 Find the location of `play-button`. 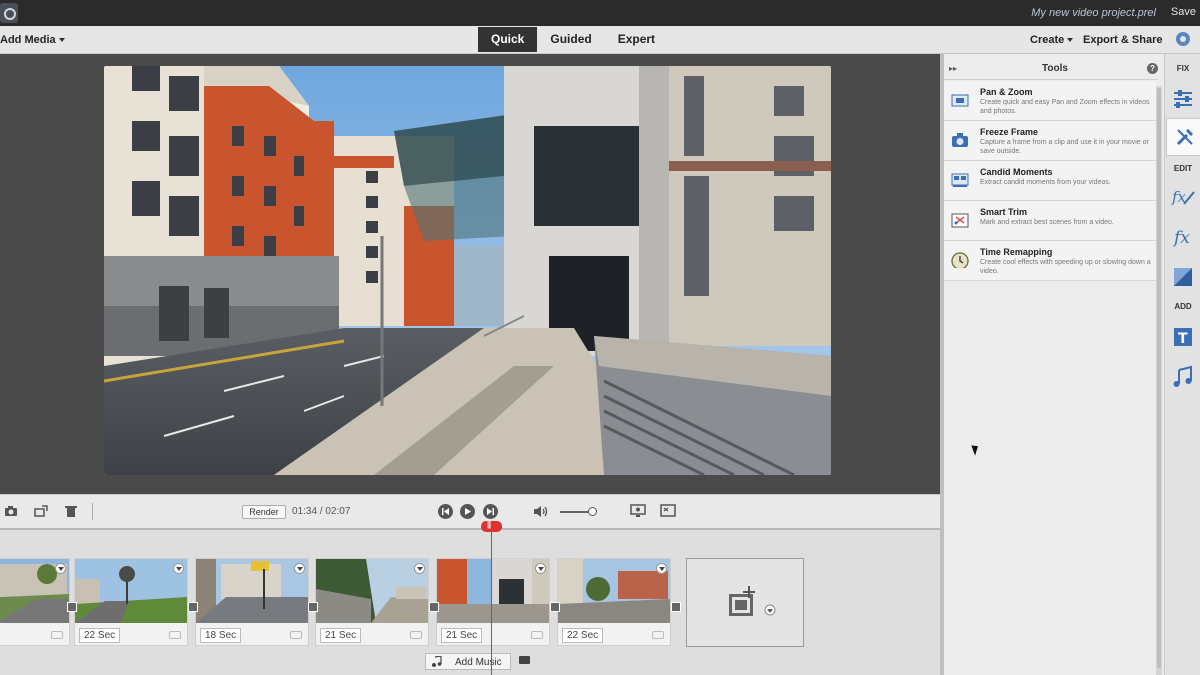

play-button is located at coordinates (467, 511).